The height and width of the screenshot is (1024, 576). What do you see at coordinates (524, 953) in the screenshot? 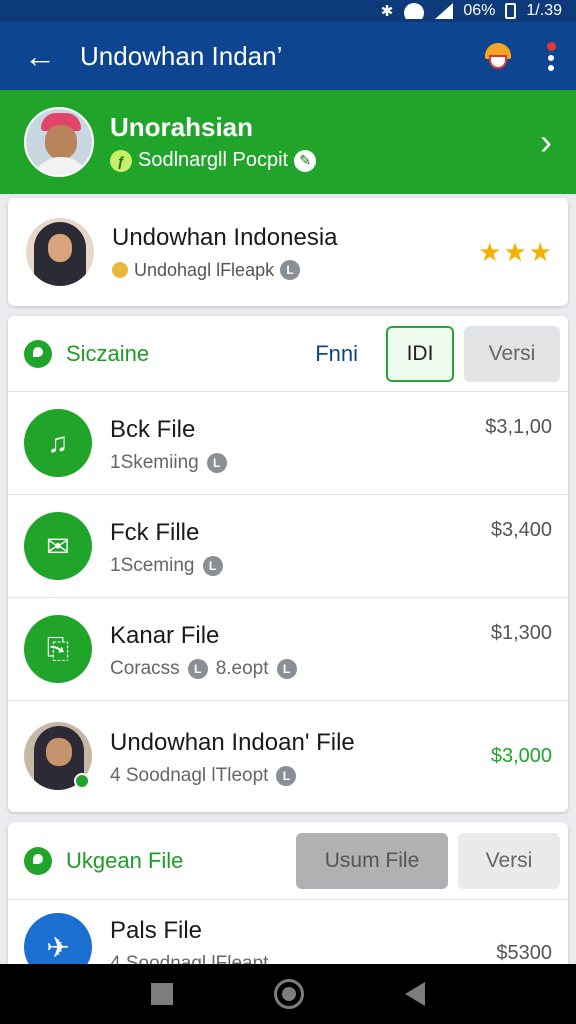
I see `file-price: $5300` at bounding box center [524, 953].